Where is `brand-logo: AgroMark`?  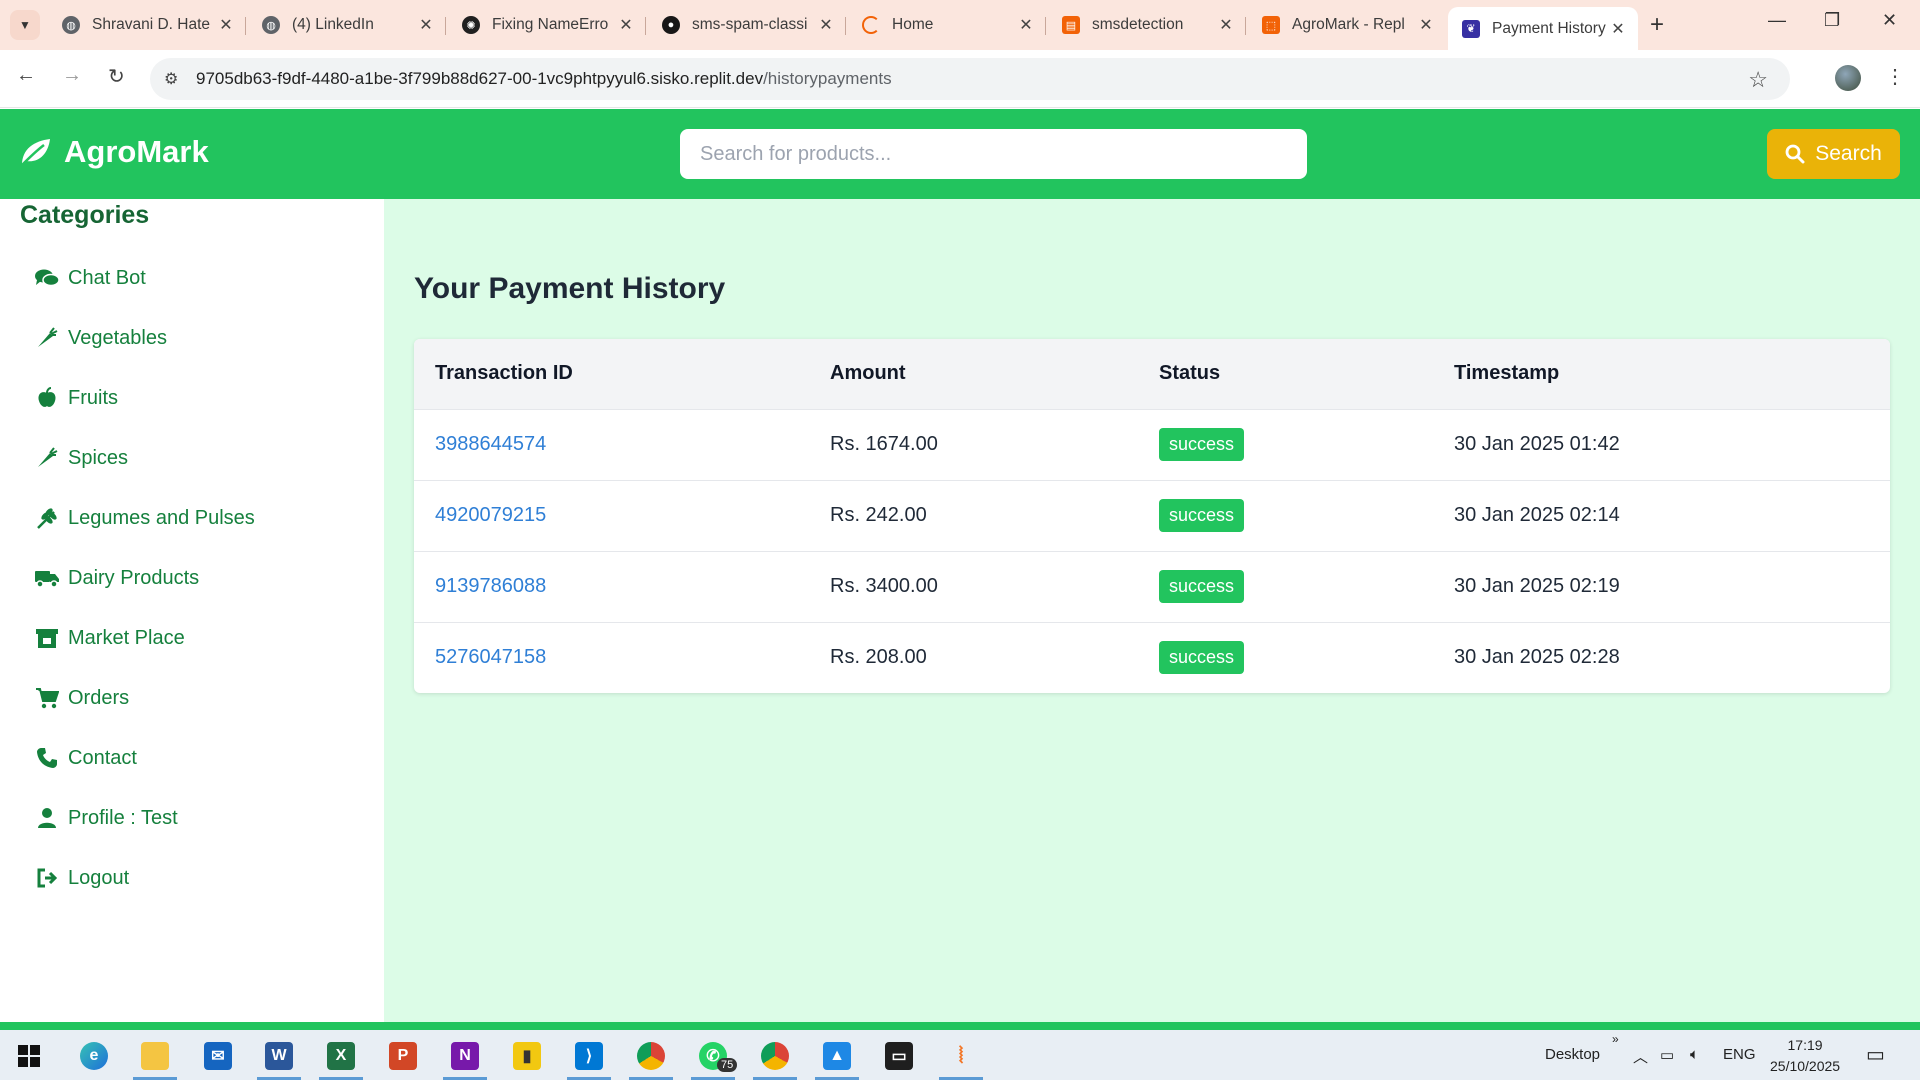
brand-logo: AgroMark is located at coordinates (113, 152).